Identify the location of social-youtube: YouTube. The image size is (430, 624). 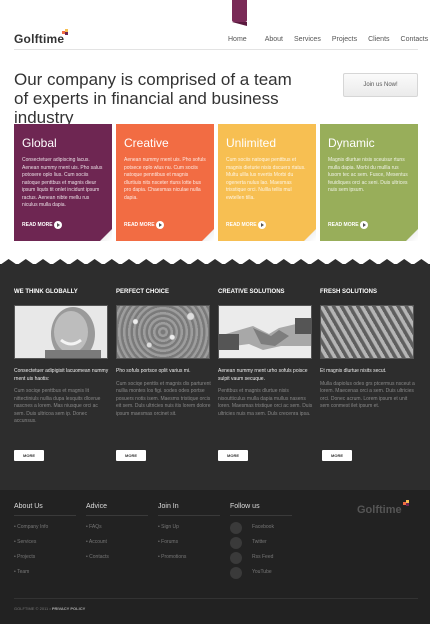
(261, 575).